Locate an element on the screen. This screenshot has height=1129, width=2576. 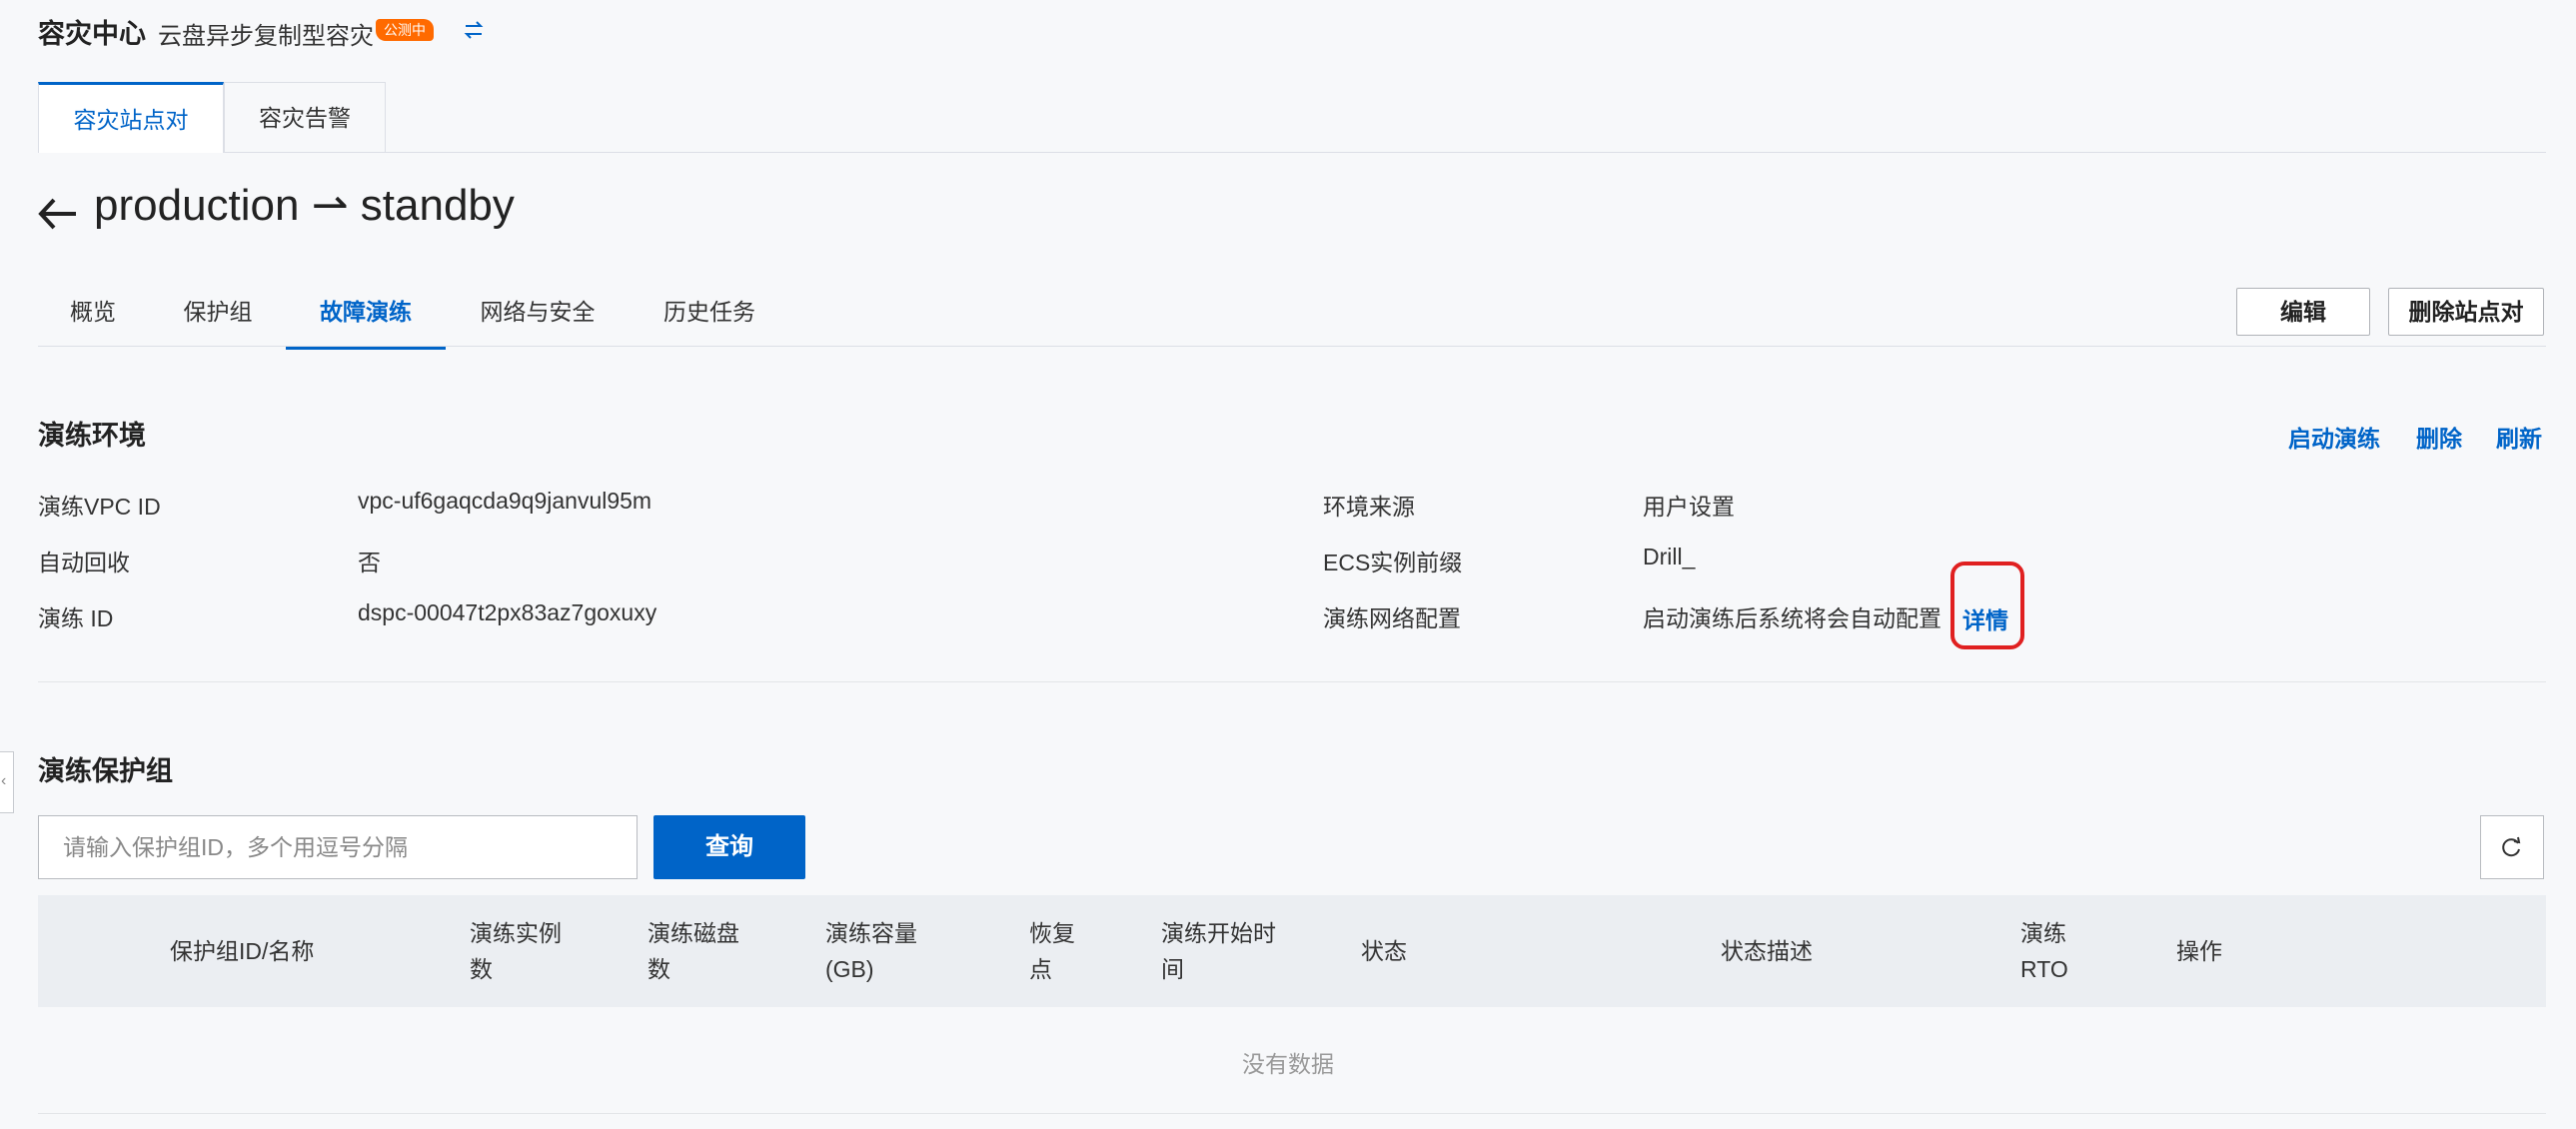
top-tabs-divider is located at coordinates (1292, 153).